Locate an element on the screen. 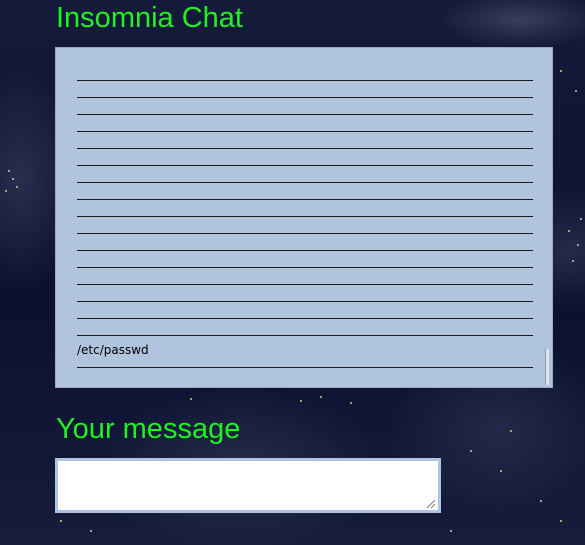 This screenshot has height=545, width=585. message-title: Your message is located at coordinates (148, 429).